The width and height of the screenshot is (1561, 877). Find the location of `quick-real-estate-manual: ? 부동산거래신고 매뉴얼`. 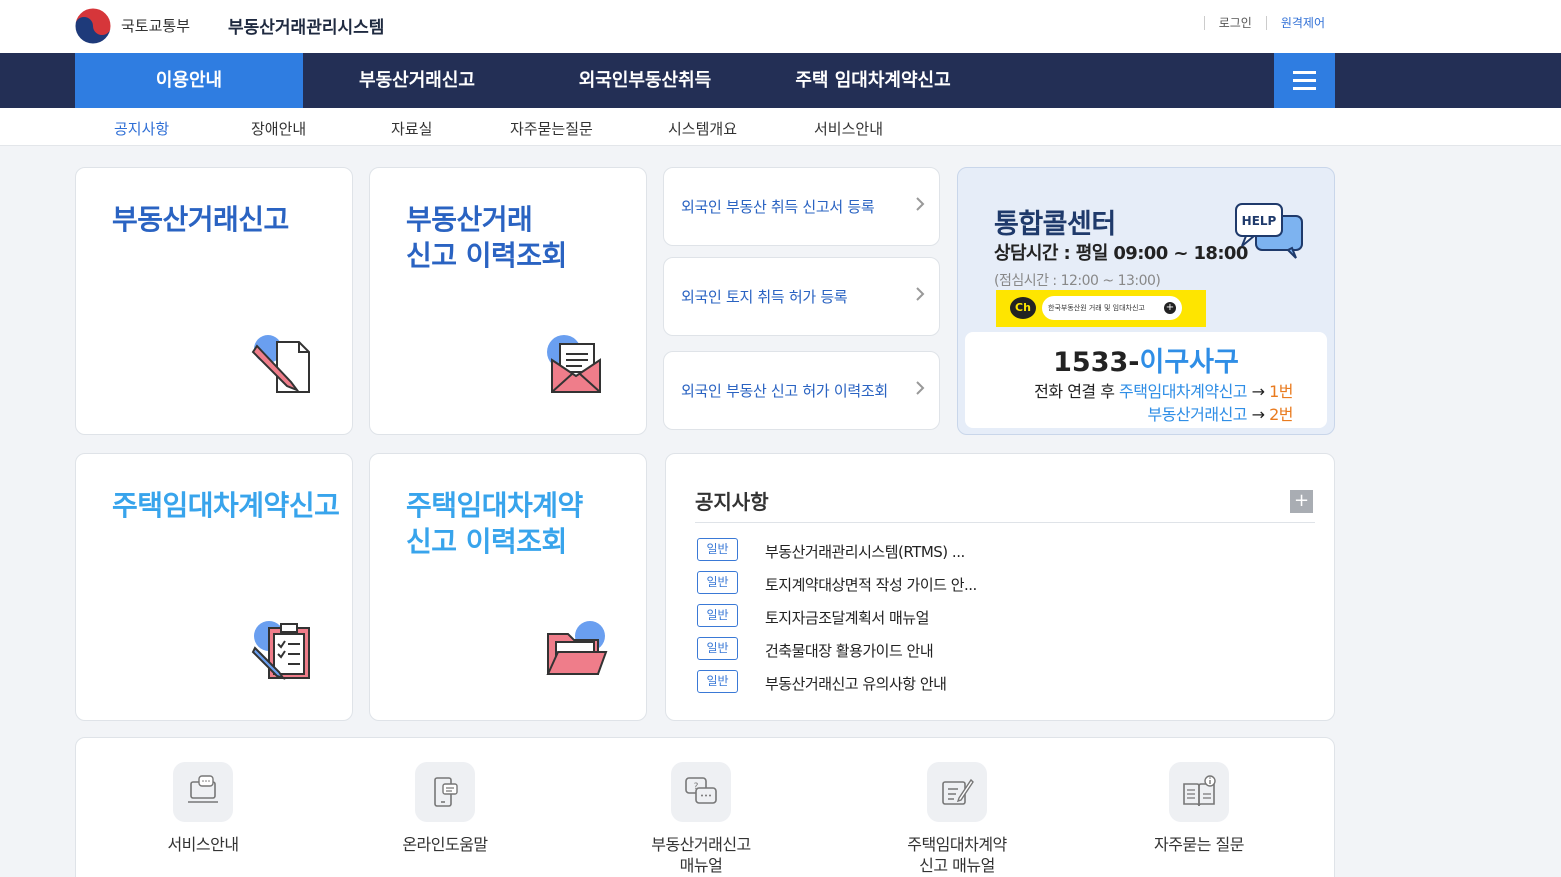

quick-real-estate-manual: ? 부동산거래신고 매뉴얼 is located at coordinates (701, 819).